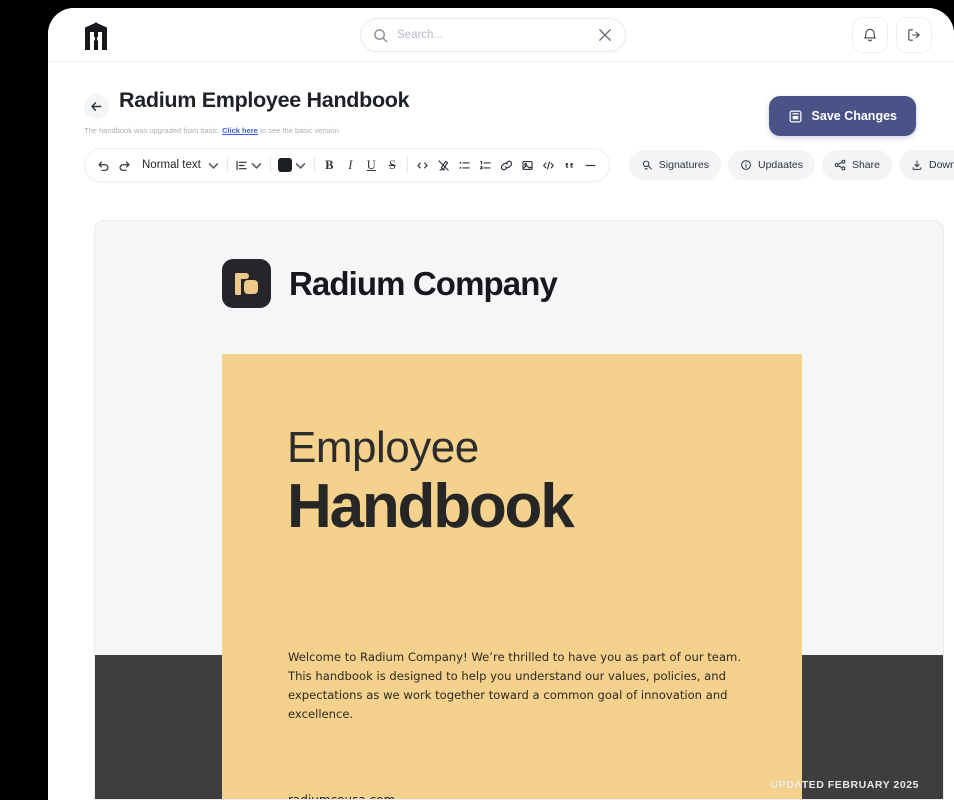  Describe the element at coordinates (371, 165) in the screenshot. I see `underline-button: U` at that location.